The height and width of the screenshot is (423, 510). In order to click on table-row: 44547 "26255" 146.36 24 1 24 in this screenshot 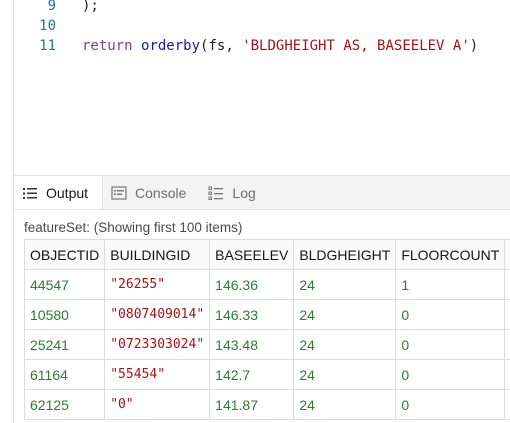, I will do `click(266, 284)`.